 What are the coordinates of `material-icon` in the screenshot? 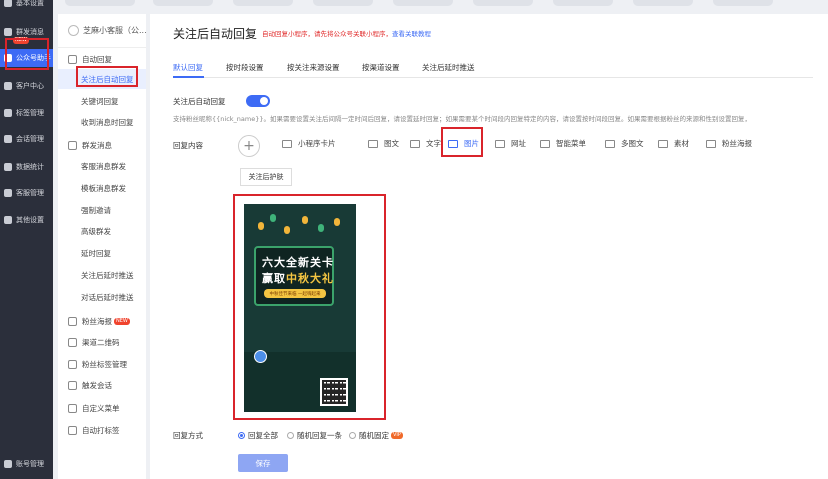 It's located at (663, 143).